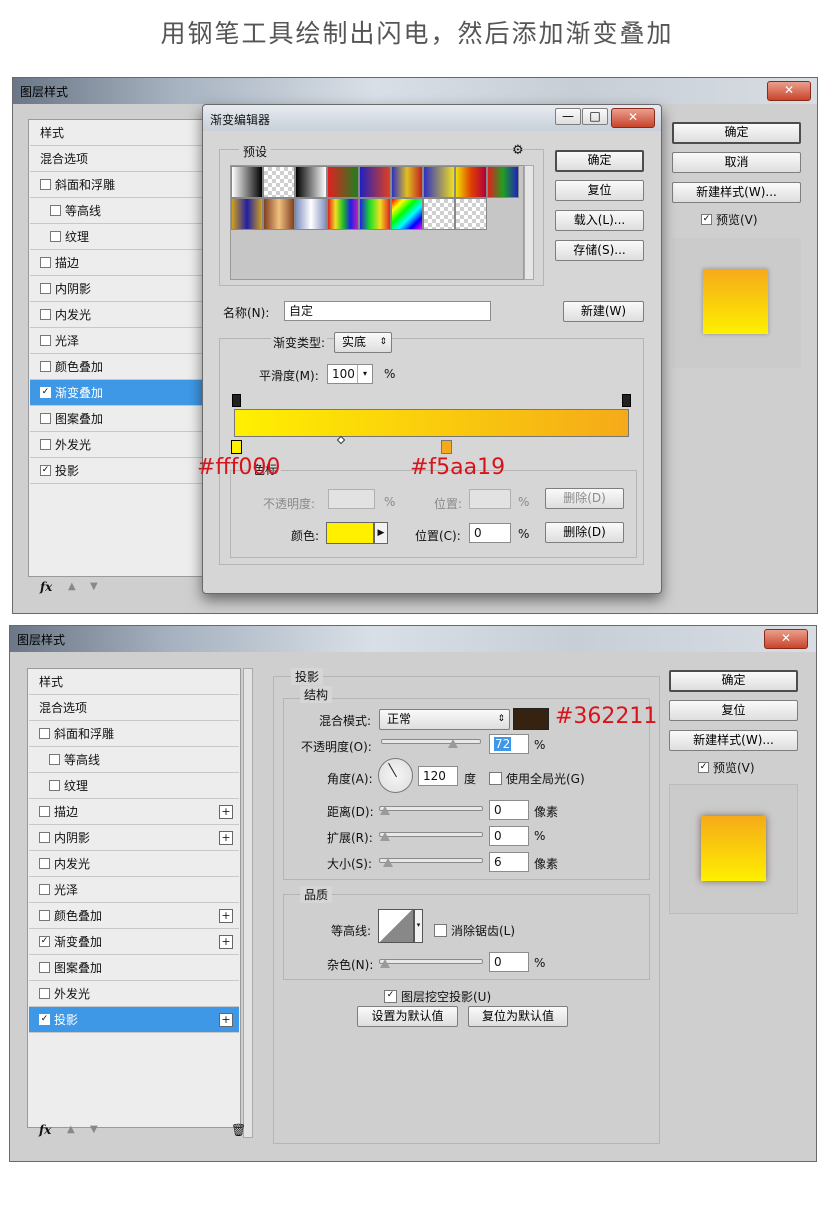 This screenshot has height=1215, width=834. I want to click on style-list-item: 样式, so click(134, 682).